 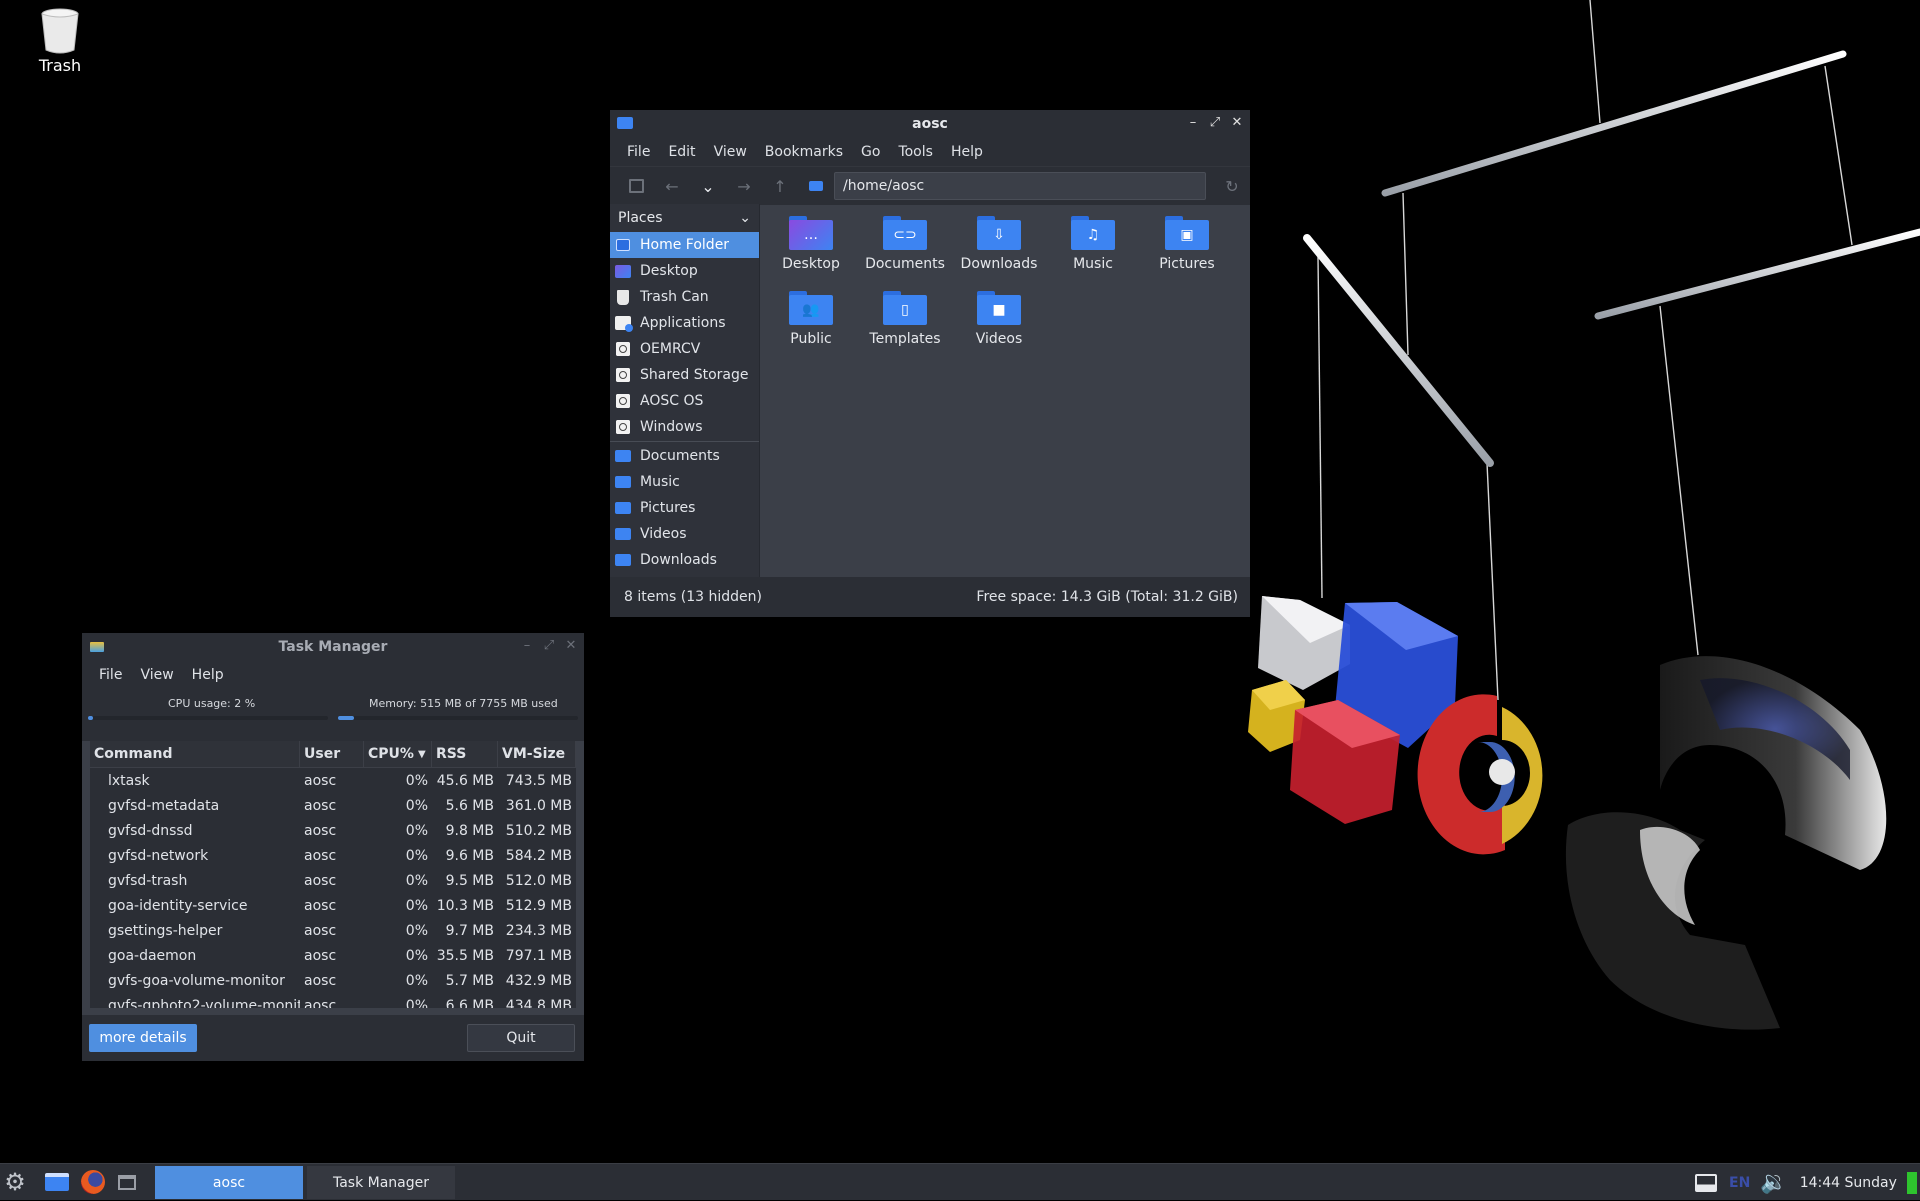 What do you see at coordinates (780, 186) in the screenshot?
I see `up-button: ↑` at bounding box center [780, 186].